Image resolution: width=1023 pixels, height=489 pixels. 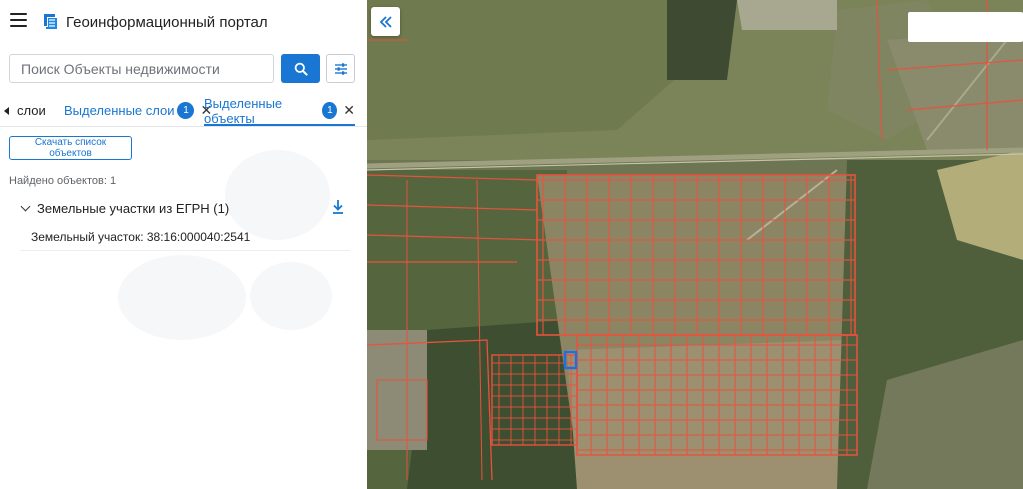 I want to click on tab-selected-objects: Выделенные объекты 1 ✕, so click(x=279, y=110).